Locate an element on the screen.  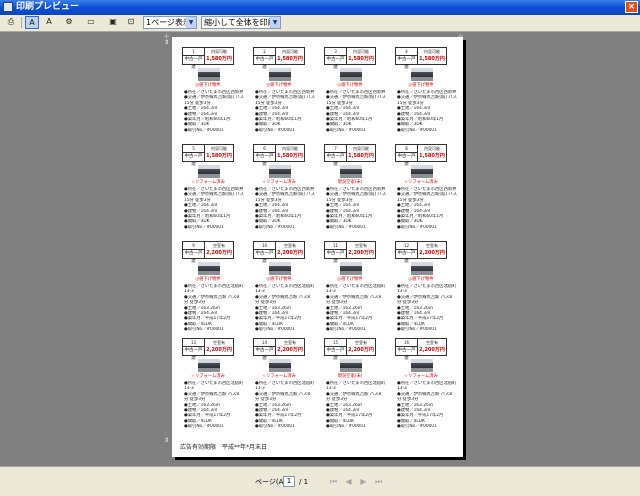
listing-number: 13 is located at coordinates (194, 343).